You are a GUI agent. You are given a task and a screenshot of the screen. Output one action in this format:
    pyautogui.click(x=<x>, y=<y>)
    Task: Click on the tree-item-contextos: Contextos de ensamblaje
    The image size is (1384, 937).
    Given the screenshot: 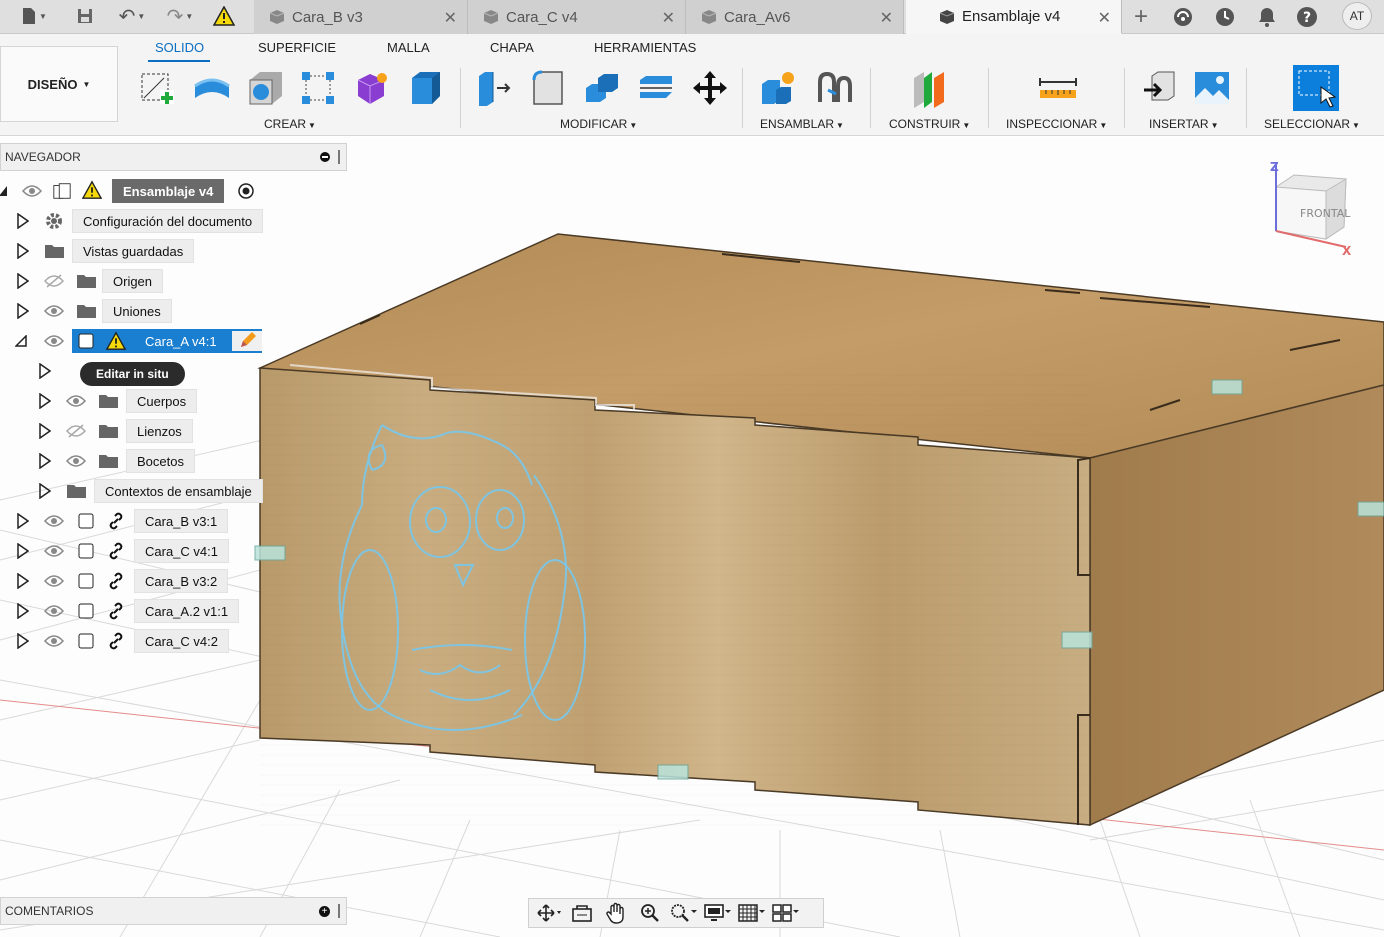 What is the action you would take?
    pyautogui.click(x=178, y=491)
    